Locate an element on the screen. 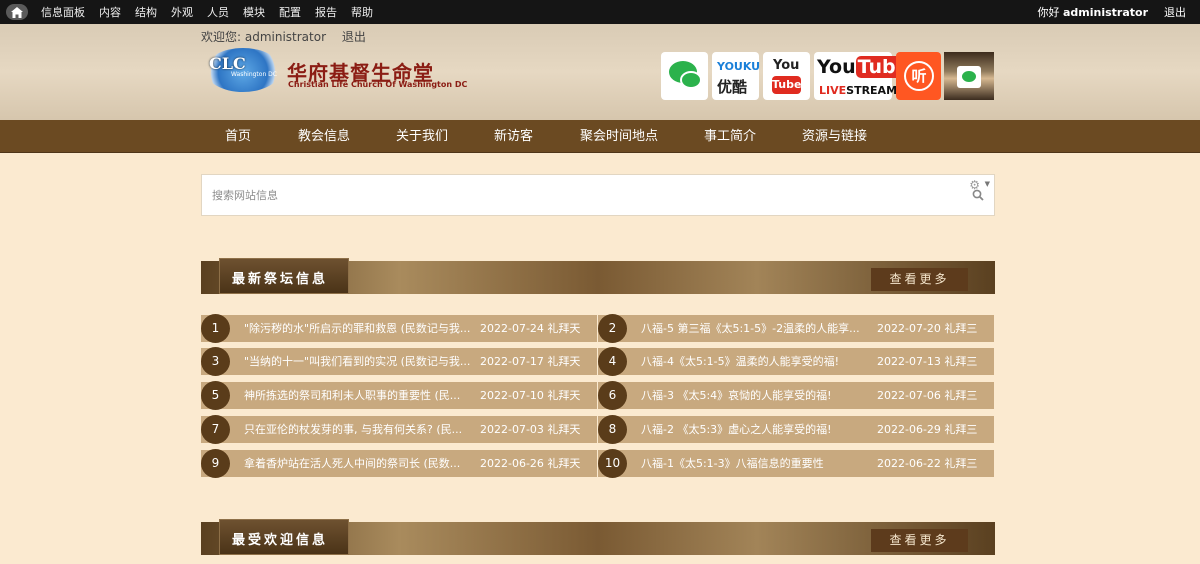 This screenshot has width=1200, height=564. nav-item-church-info: 教会信息 is located at coordinates (324, 136).